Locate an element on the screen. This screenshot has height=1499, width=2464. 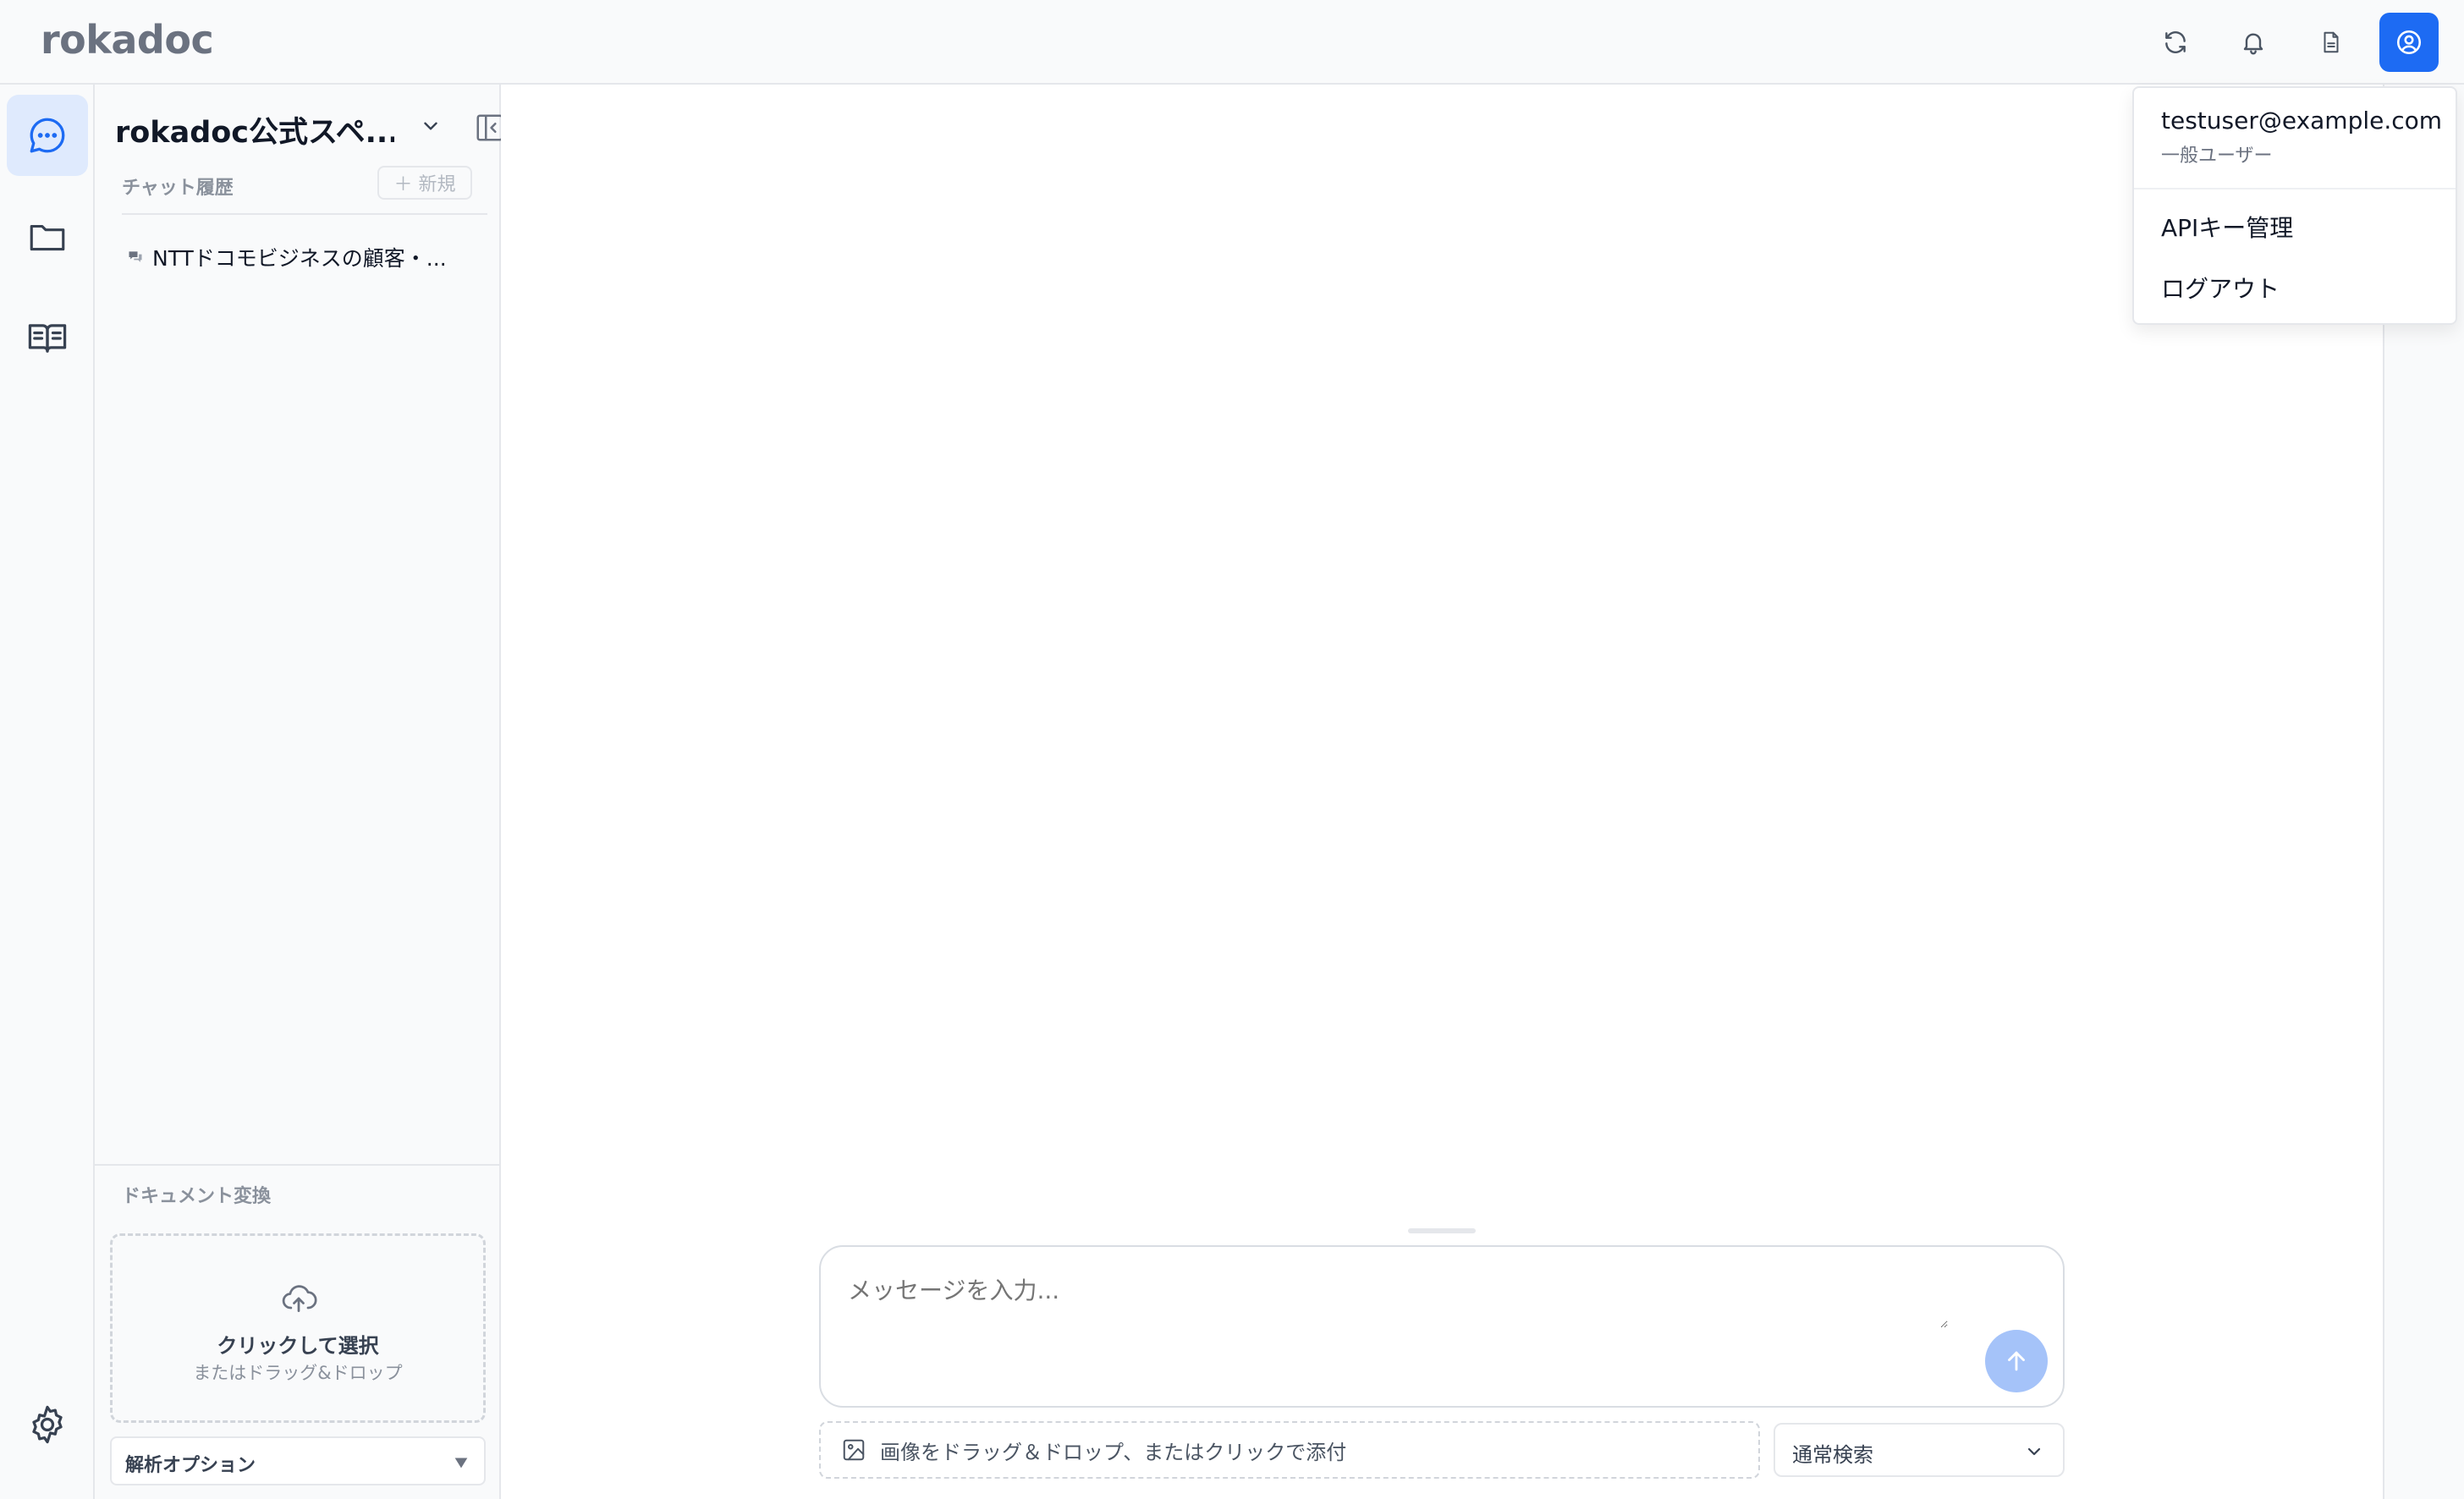
parse-options-label: 解析オプション is located at coordinates (190, 1465).